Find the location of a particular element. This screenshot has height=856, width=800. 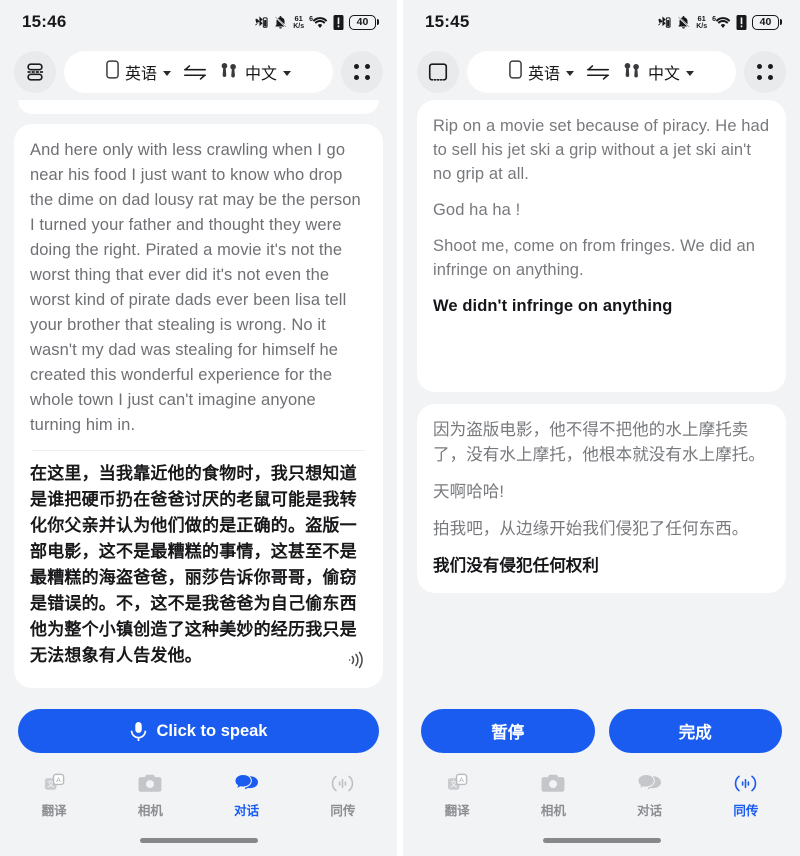

bottom-nav-right: 文 A 翻译 相机 对话 同传 is located at coordinates (601, 794).